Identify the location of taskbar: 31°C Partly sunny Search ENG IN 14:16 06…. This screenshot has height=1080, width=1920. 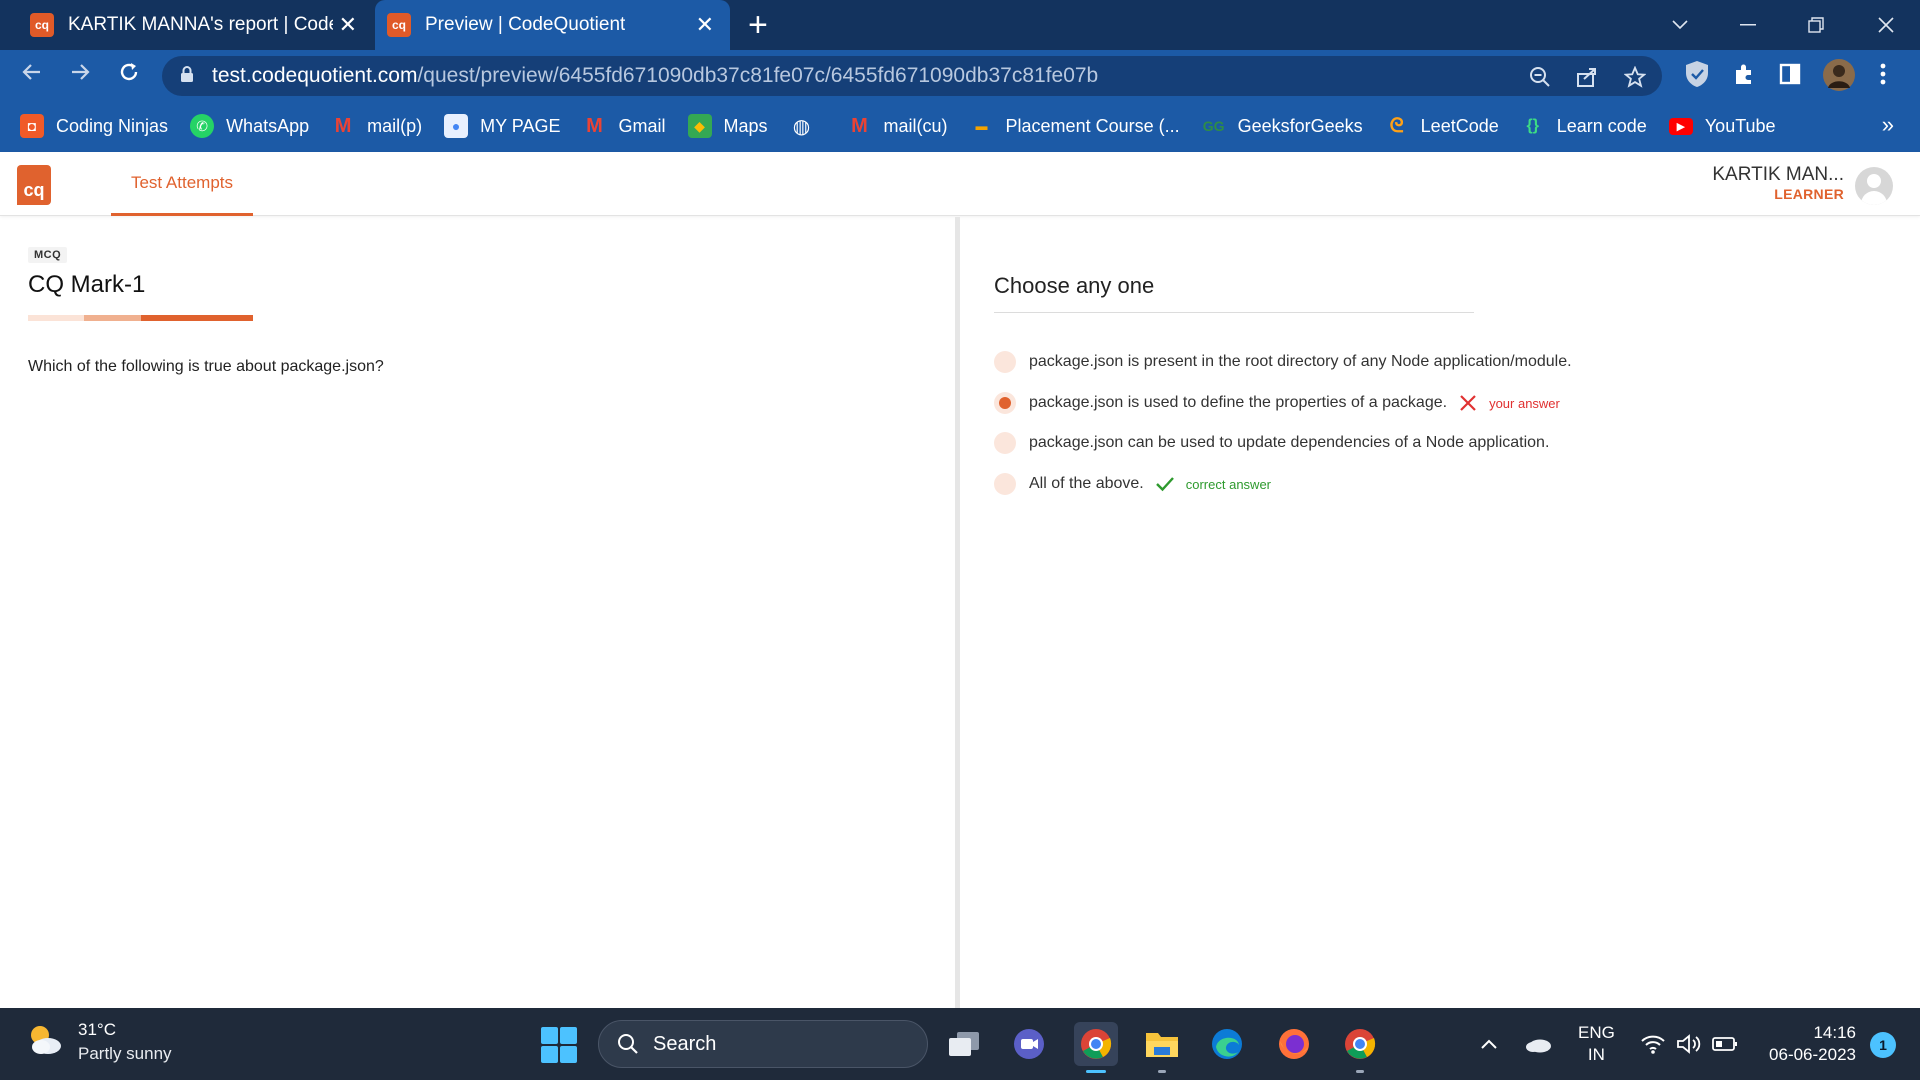
(960, 1044).